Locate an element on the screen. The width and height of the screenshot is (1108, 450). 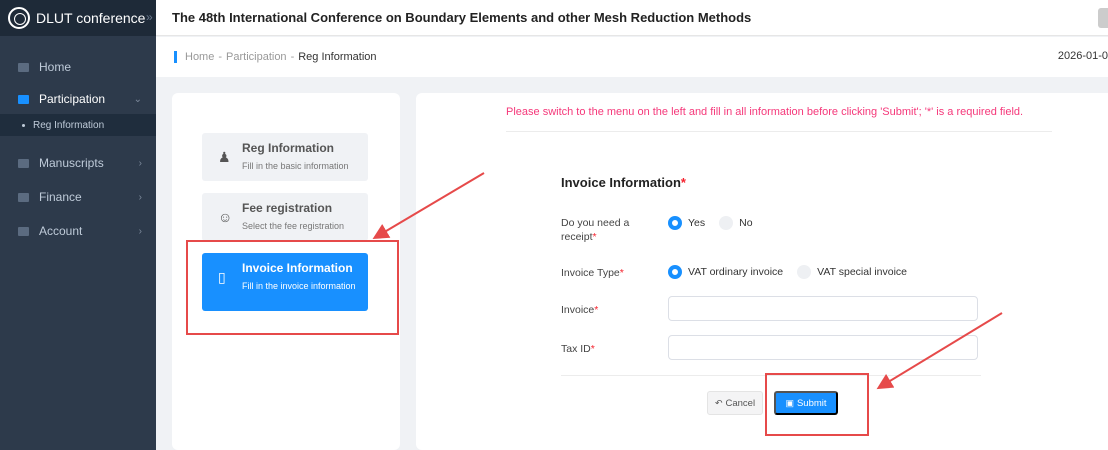
user-icon is located at coordinates (23, 231).